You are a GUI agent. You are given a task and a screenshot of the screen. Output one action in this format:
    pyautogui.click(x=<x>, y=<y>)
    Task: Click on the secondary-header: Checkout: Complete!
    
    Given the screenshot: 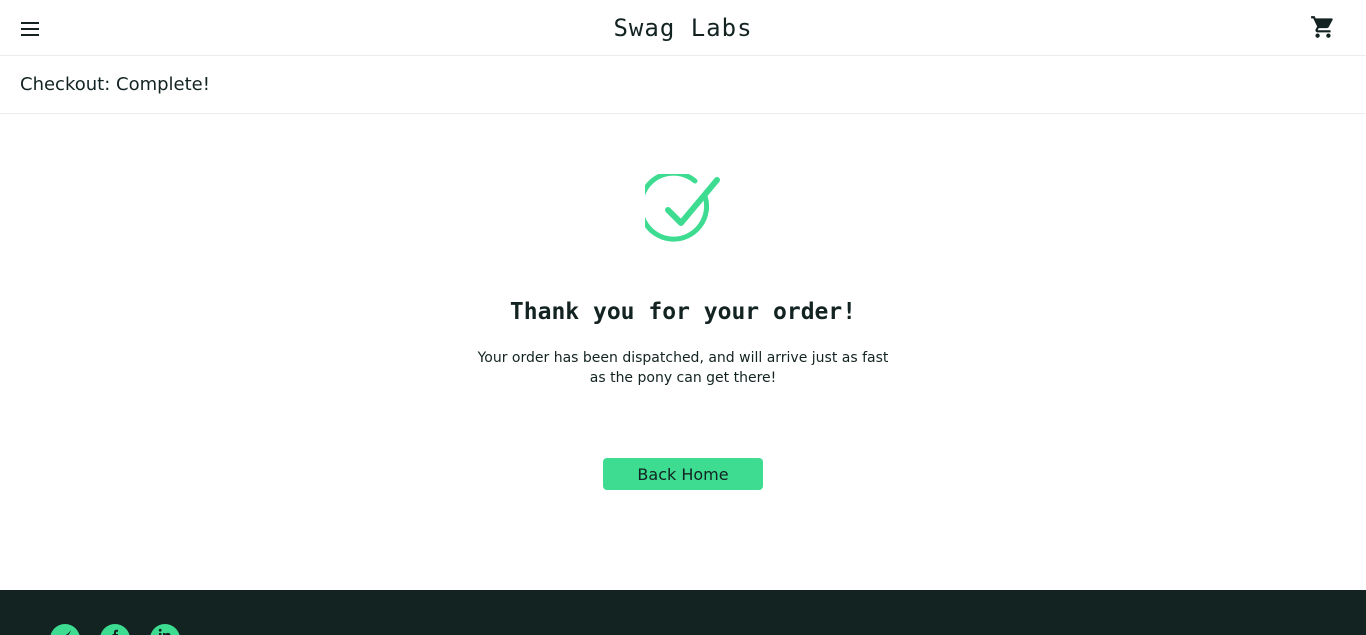 What is the action you would take?
    pyautogui.click(x=683, y=85)
    